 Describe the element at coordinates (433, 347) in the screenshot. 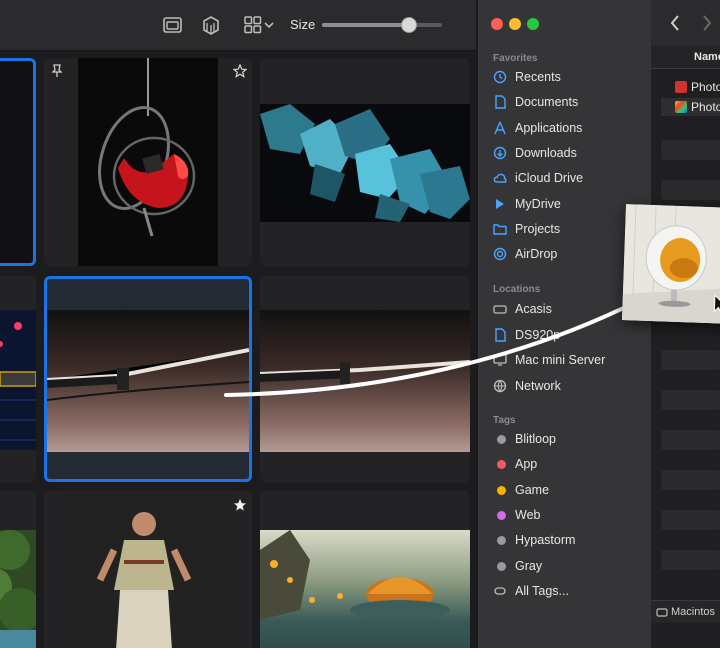

I see `drag-path` at that location.